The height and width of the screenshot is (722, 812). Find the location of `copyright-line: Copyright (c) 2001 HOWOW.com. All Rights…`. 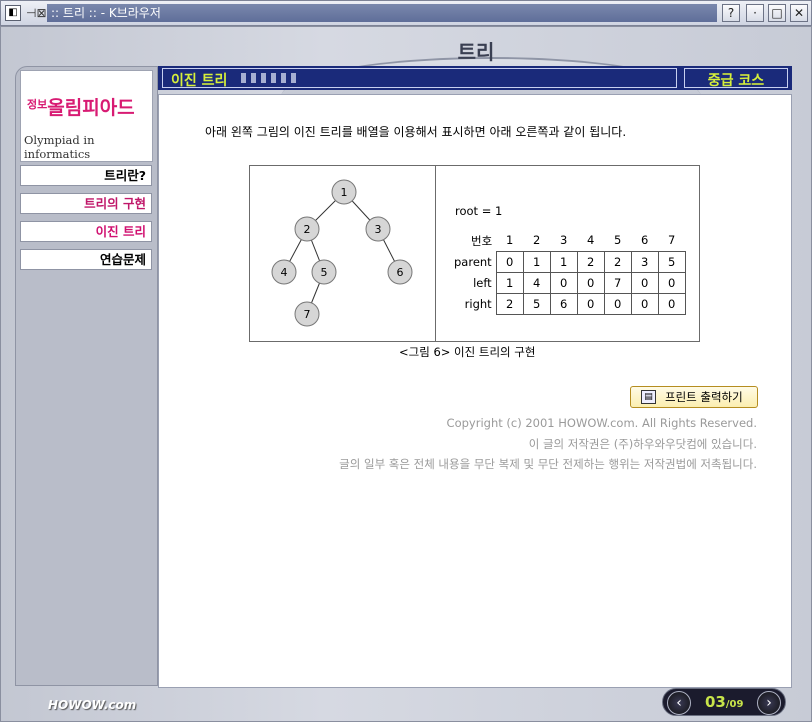

copyright-line: Copyright (c) 2001 HOWOW.com. All Rights… is located at coordinates (601, 423).